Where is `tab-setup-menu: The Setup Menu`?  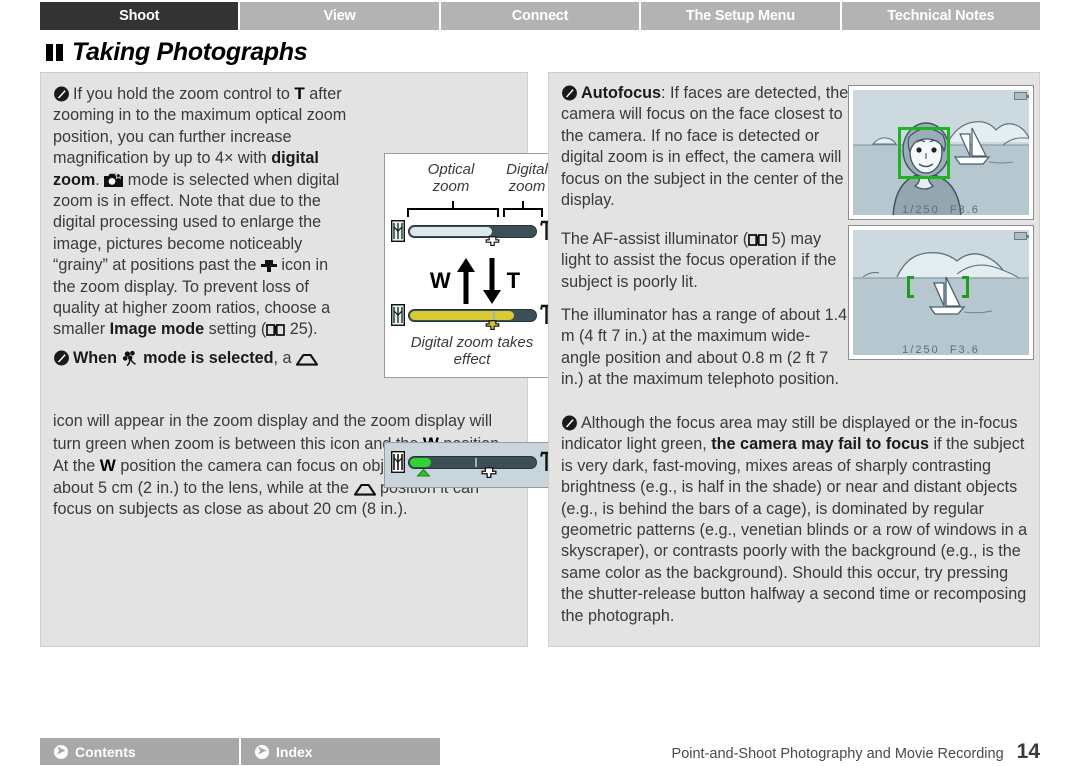 tab-setup-menu: The Setup Menu is located at coordinates (740, 16).